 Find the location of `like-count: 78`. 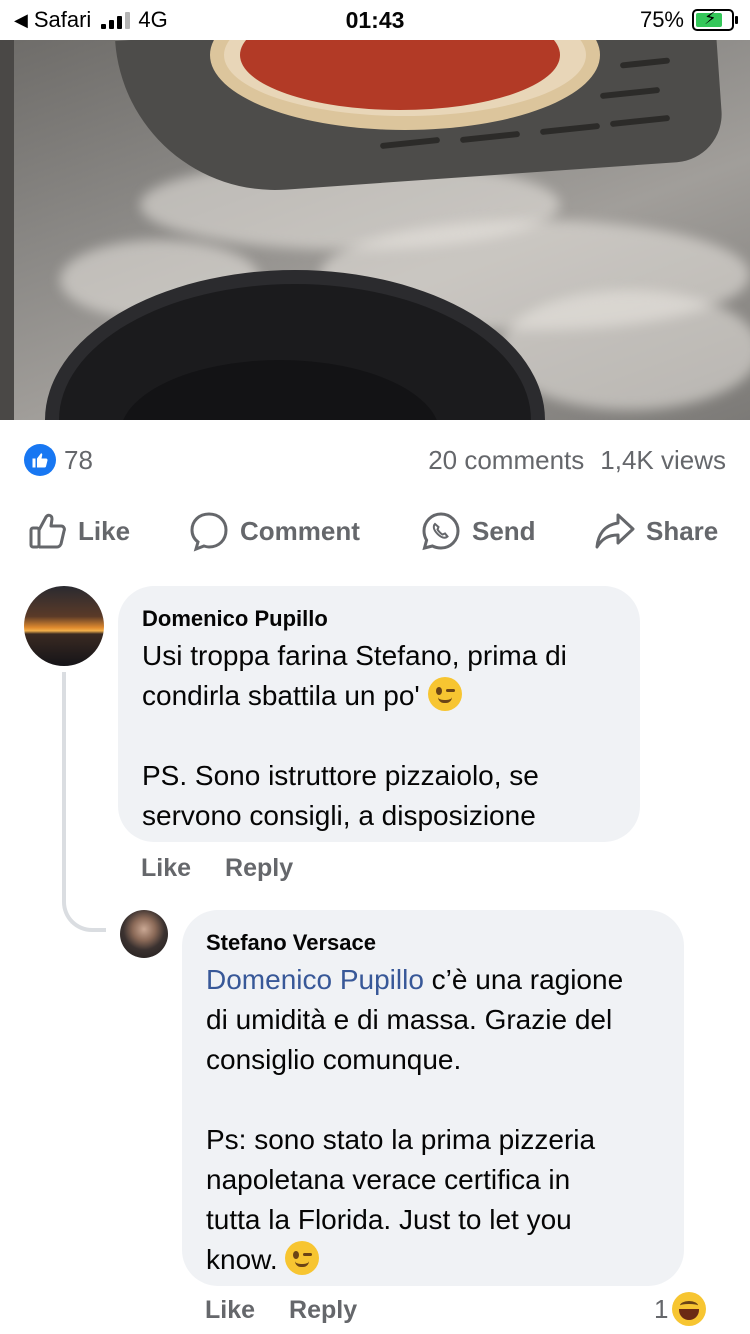

like-count: 78 is located at coordinates (78, 460).